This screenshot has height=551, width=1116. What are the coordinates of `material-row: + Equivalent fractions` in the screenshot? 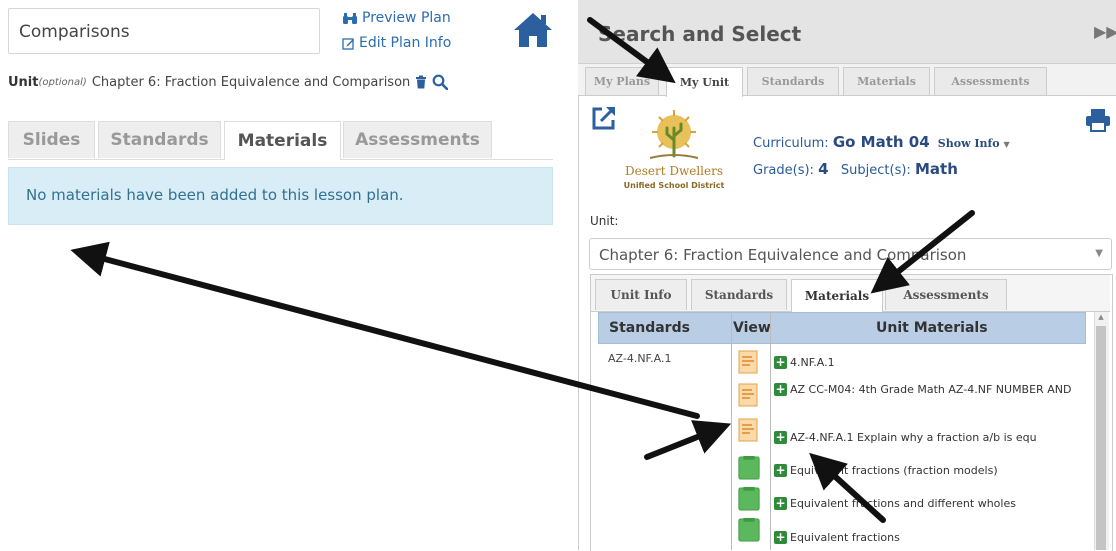 It's located at (929, 537).